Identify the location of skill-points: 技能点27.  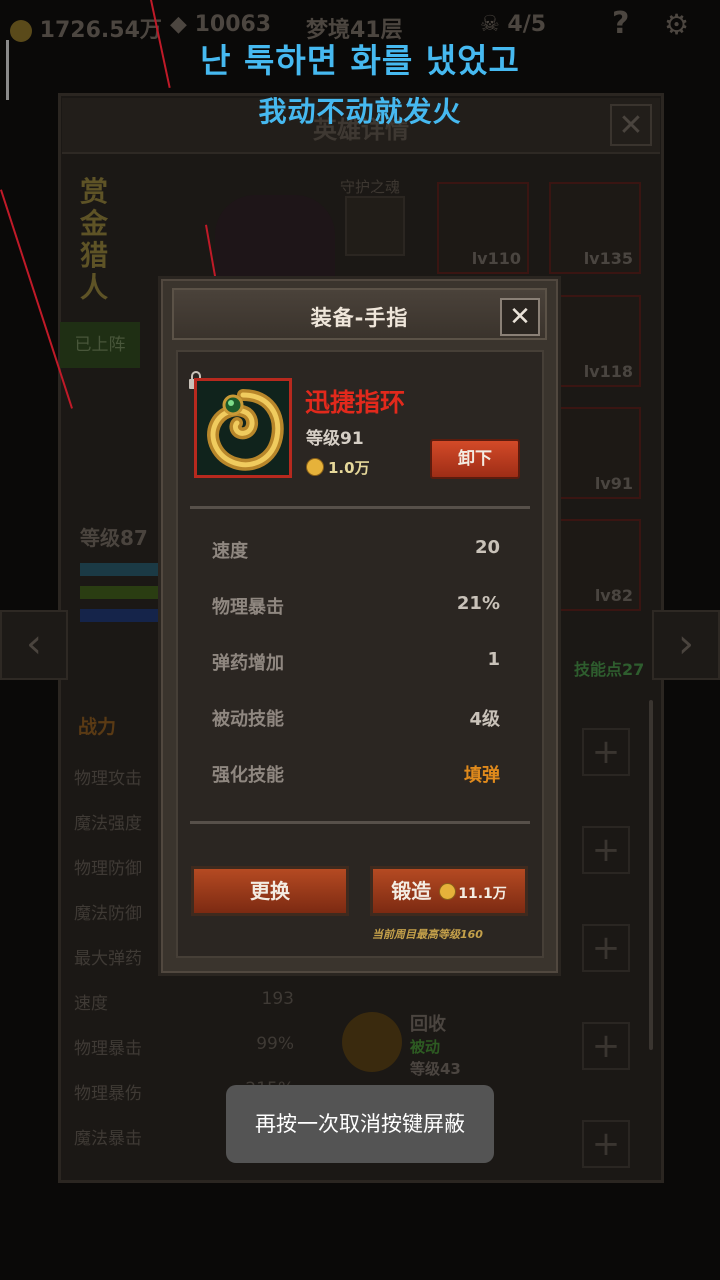
(609, 669).